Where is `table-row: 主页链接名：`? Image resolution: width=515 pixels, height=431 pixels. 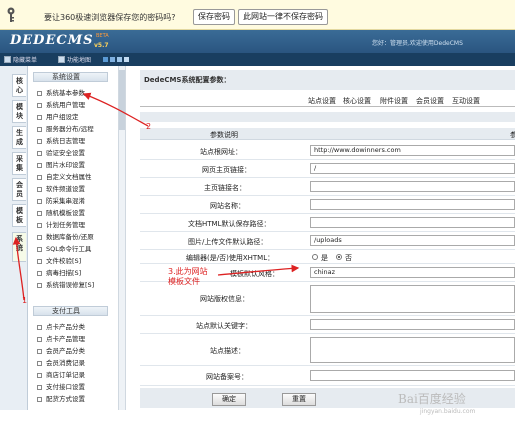
table-row: 主页链接名： is located at coordinates (327, 187).